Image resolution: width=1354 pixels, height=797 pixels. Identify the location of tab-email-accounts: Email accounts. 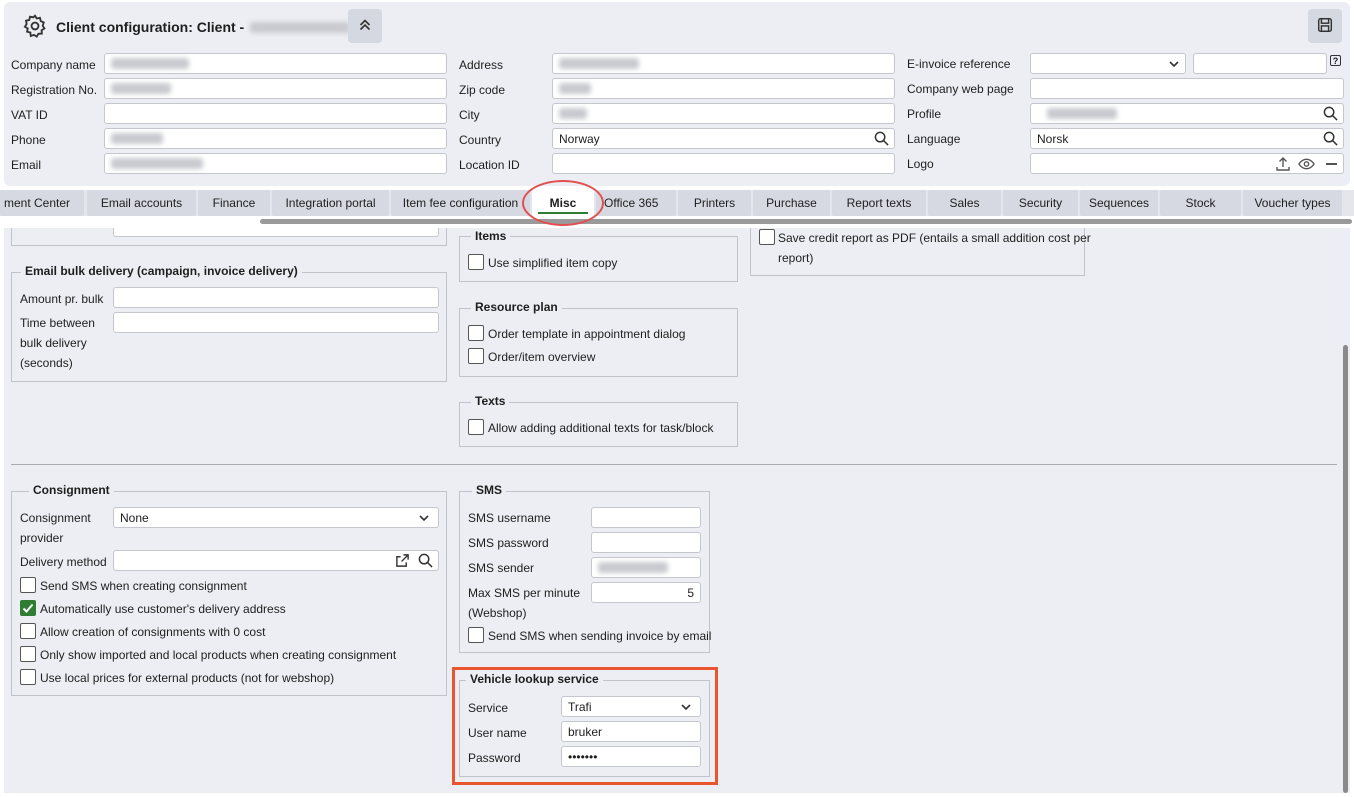
(141, 203).